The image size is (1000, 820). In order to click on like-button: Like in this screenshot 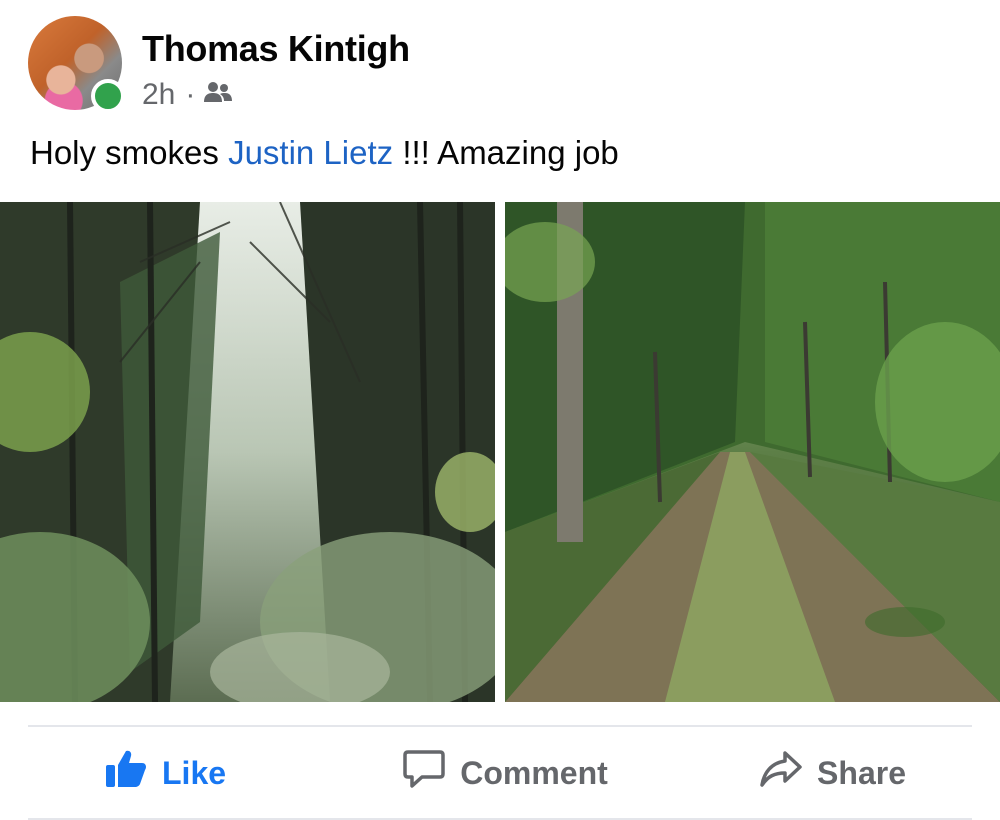, I will do `click(199, 773)`.